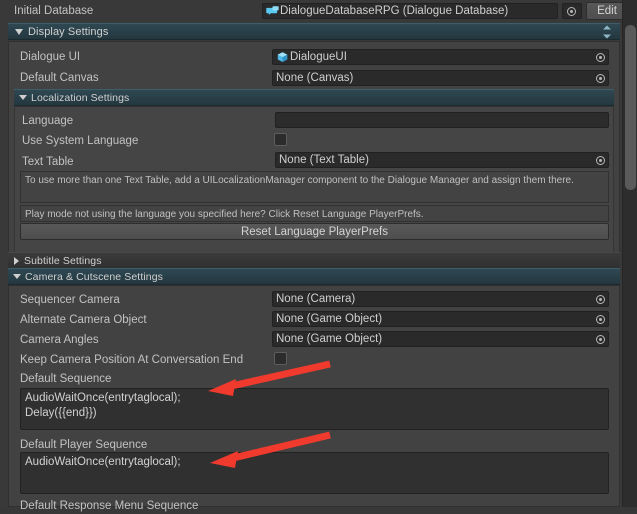 The image size is (637, 514). Describe the element at coordinates (329, 339) in the screenshot. I see `camera-angles-value: None (Game Object)` at that location.